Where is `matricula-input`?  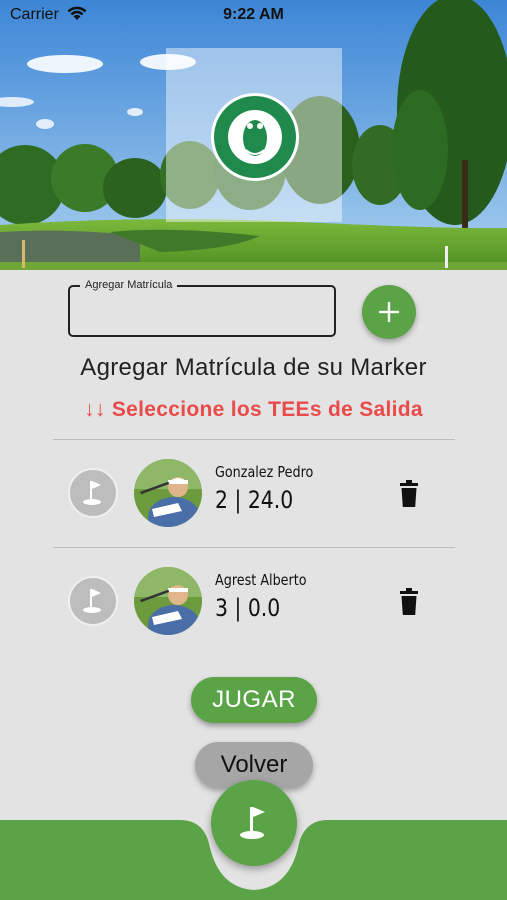 matricula-input is located at coordinates (202, 315).